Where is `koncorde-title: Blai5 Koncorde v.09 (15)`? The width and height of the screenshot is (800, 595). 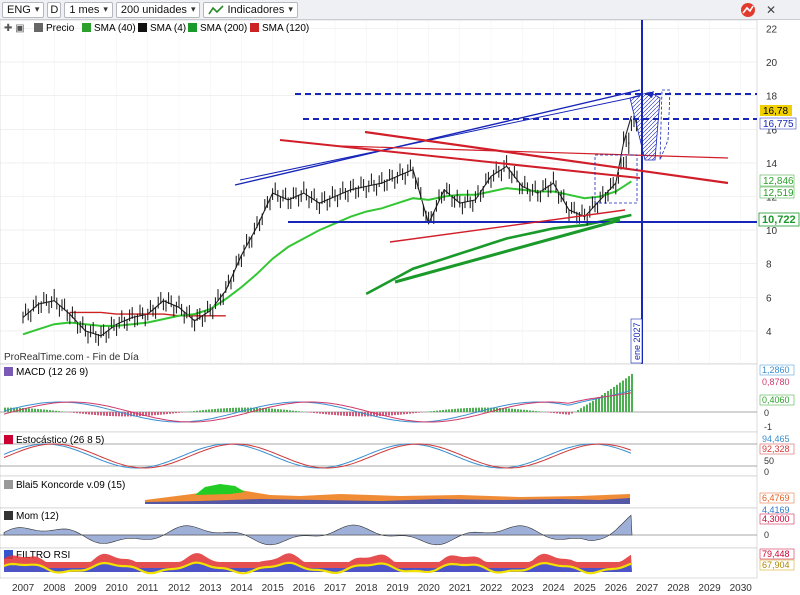
koncorde-title: Blai5 Koncorde v.09 (15) is located at coordinates (70, 485).